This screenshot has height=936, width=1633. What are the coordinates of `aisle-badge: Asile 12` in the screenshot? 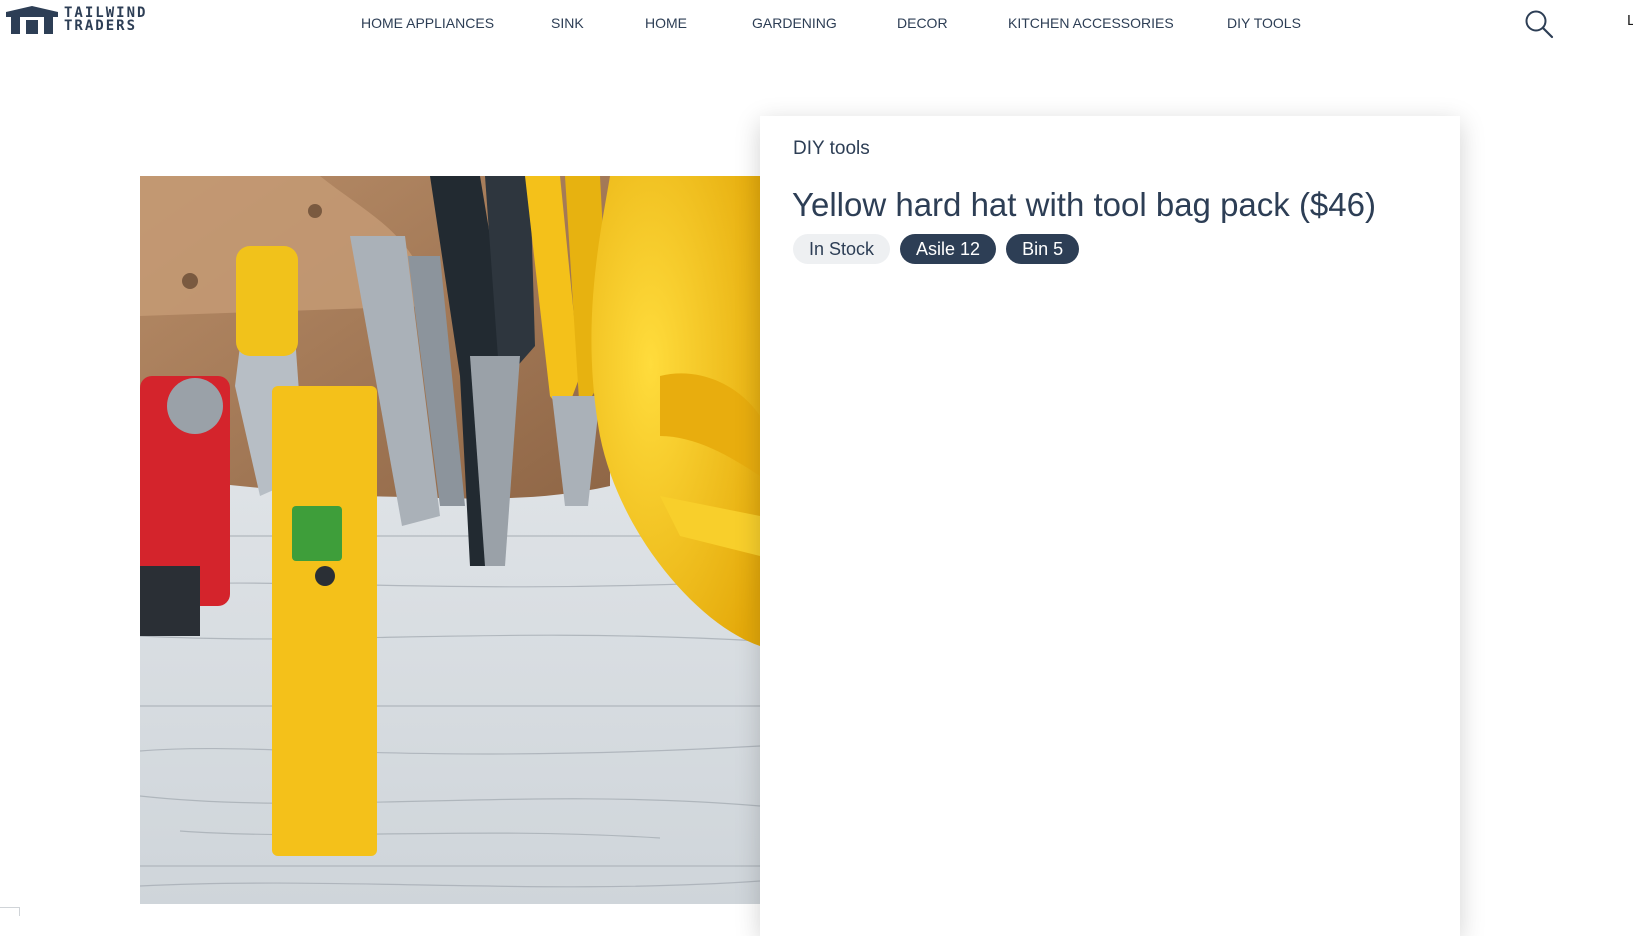 It's located at (948, 249).